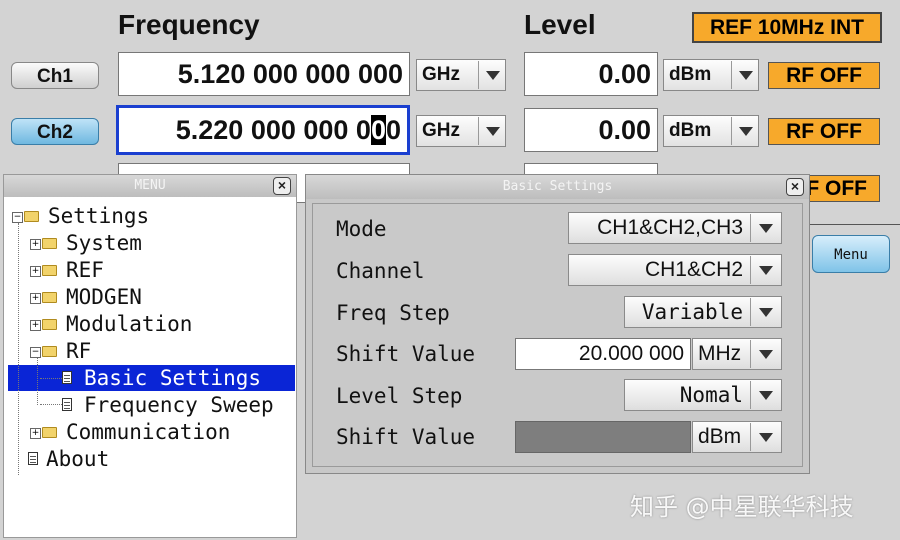  What do you see at coordinates (603, 354) in the screenshot?
I see `shift-value-input: 20.000 000` at bounding box center [603, 354].